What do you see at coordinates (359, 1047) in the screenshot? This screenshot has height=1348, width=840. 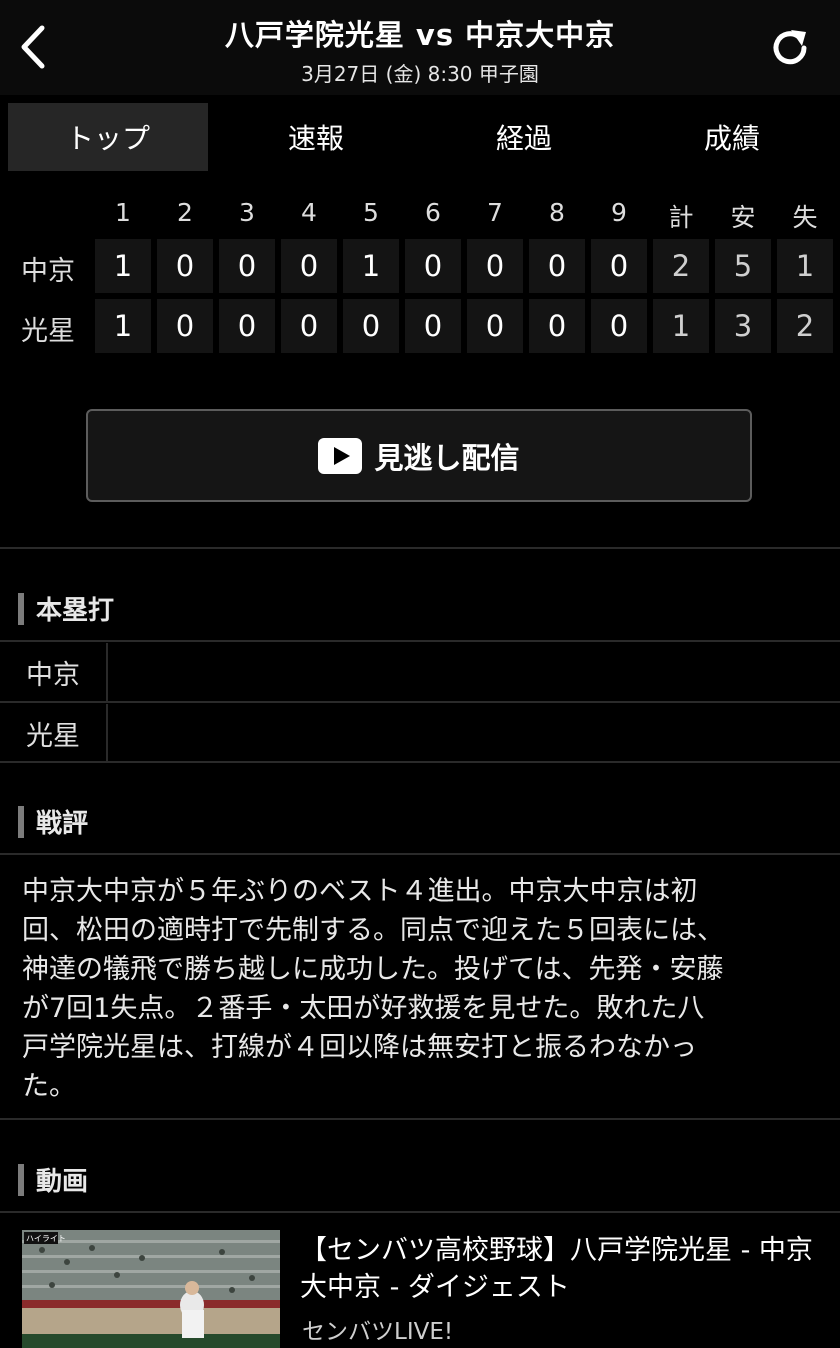 I see `review-line: 戸学院光星は、打線が４回以降は無安打と振るわなかっ` at bounding box center [359, 1047].